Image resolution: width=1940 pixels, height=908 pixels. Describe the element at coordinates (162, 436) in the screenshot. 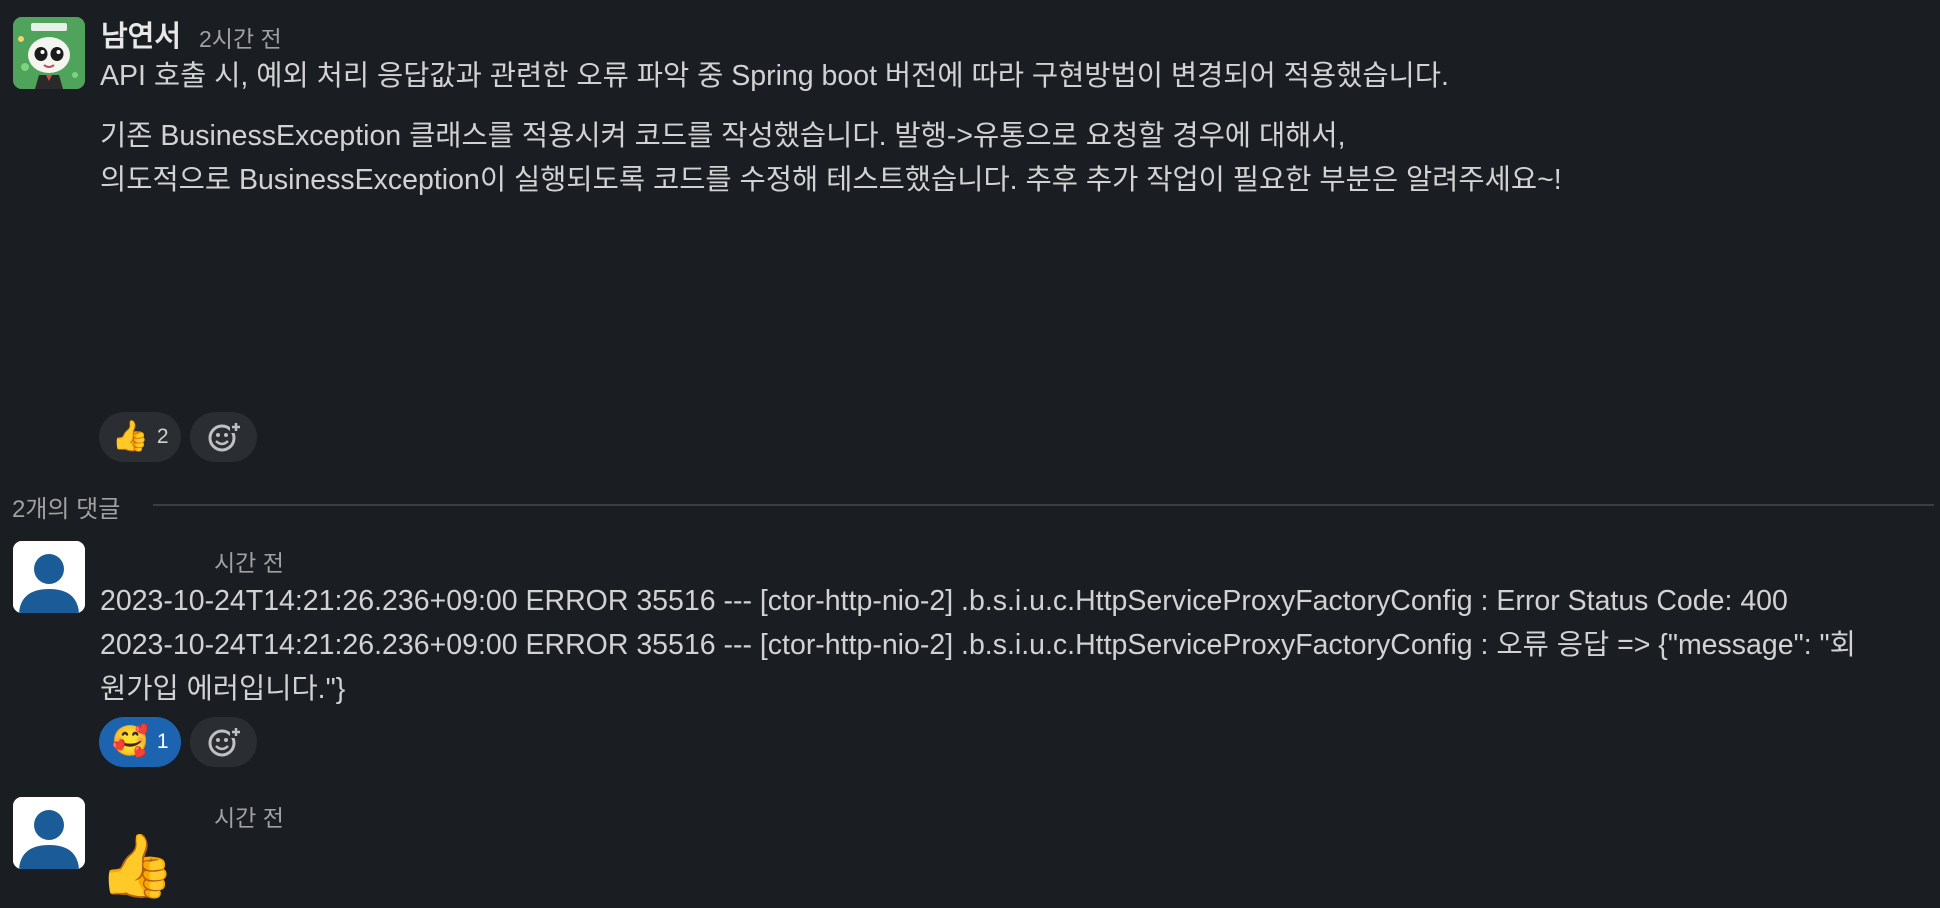

I see `reaction-count: 2` at that location.